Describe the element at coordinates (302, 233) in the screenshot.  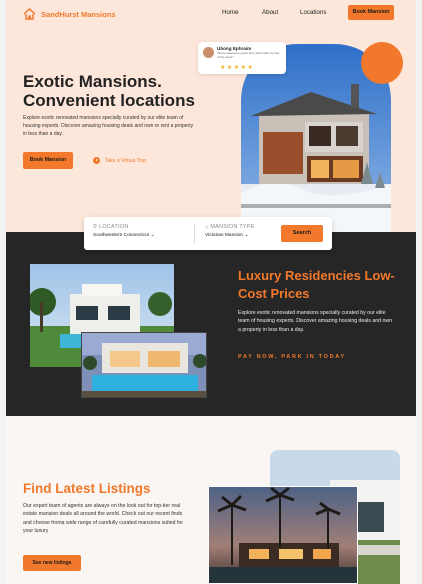
I see `search-button: Search` at that location.